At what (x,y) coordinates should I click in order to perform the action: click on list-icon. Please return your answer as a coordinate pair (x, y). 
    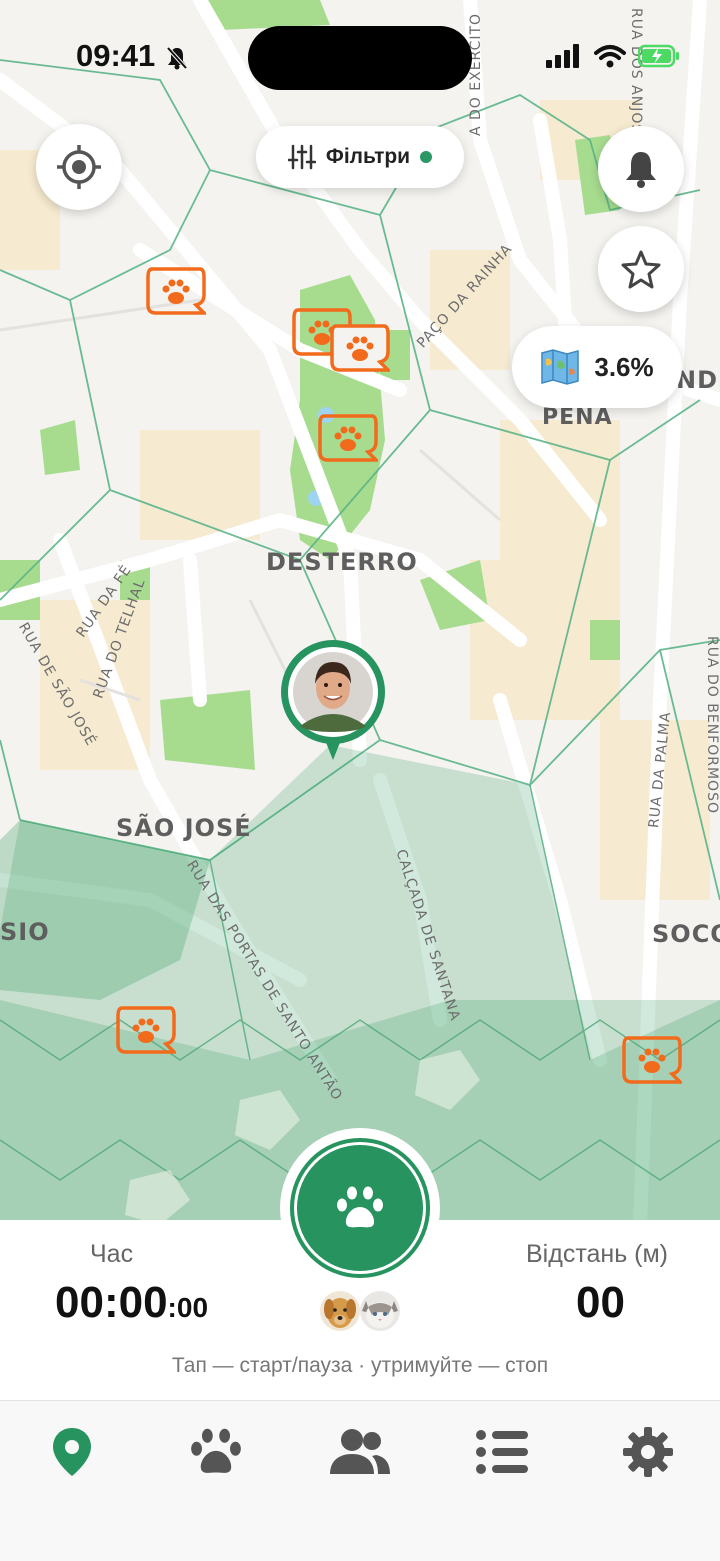
    Looking at the image, I should click on (502, 1452).